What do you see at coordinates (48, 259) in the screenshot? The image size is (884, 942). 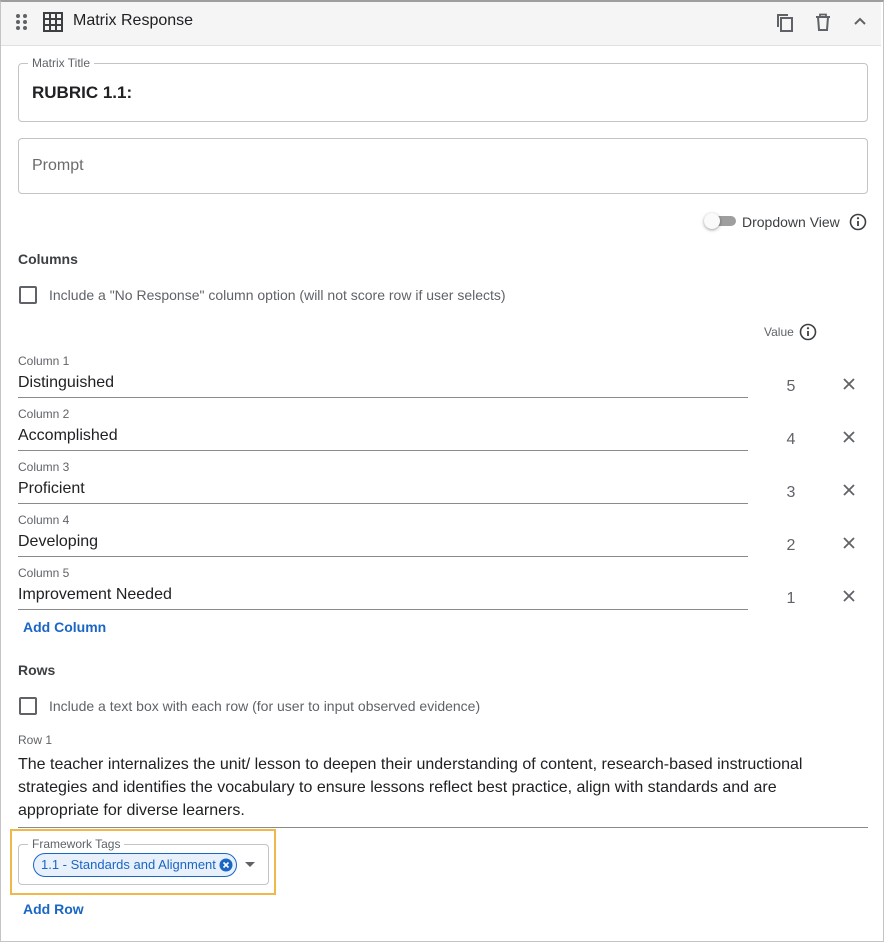 I see `columns-heading: Columns` at bounding box center [48, 259].